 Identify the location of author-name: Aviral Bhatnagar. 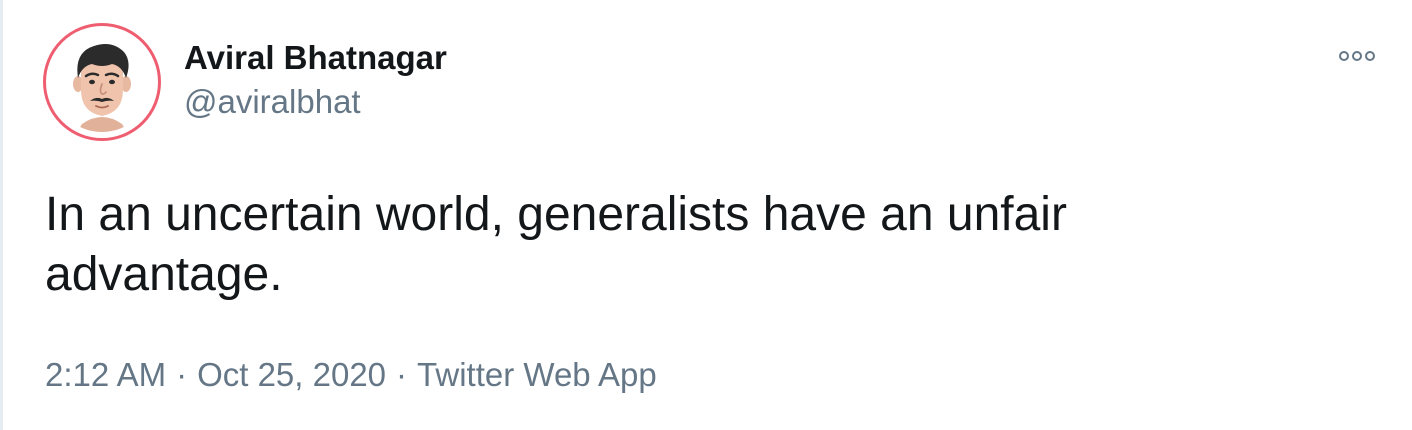
(315, 58).